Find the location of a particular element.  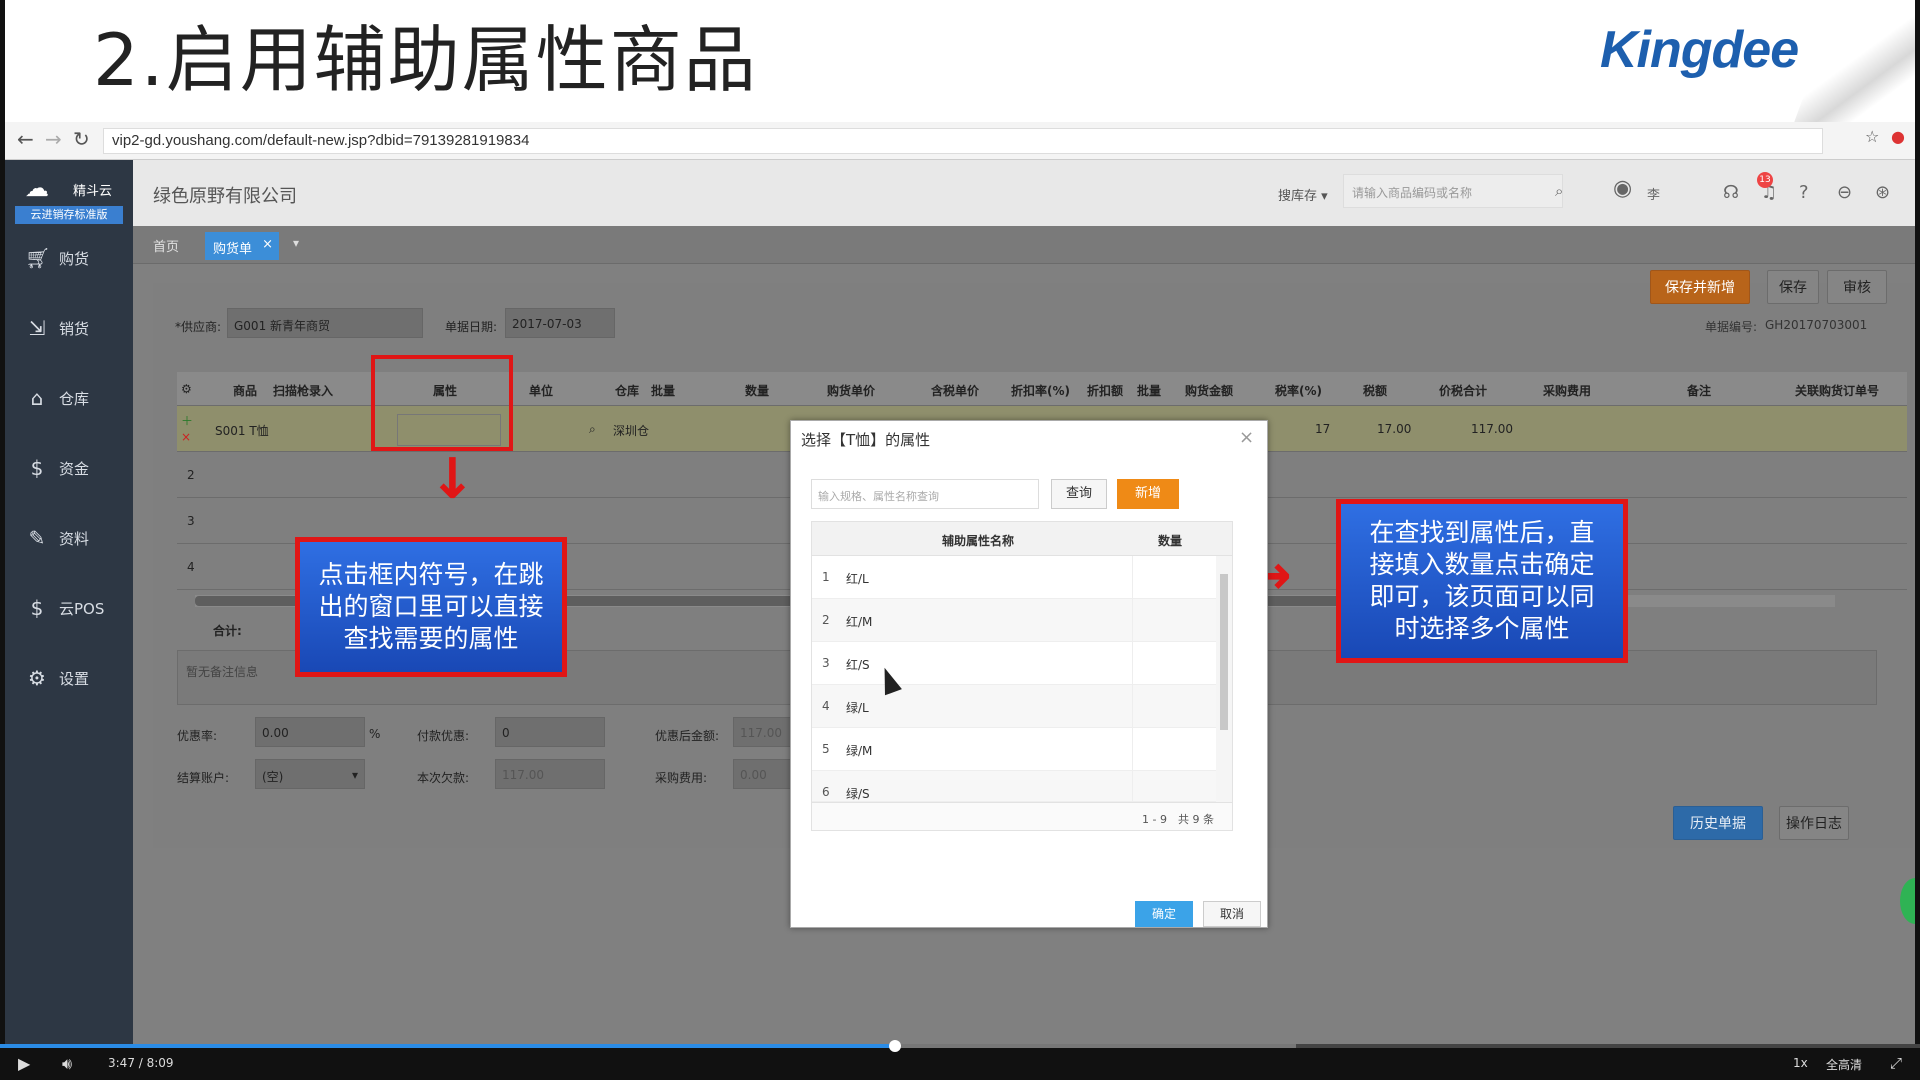

purchase-fee-field: 0.00 is located at coordinates (763, 774).